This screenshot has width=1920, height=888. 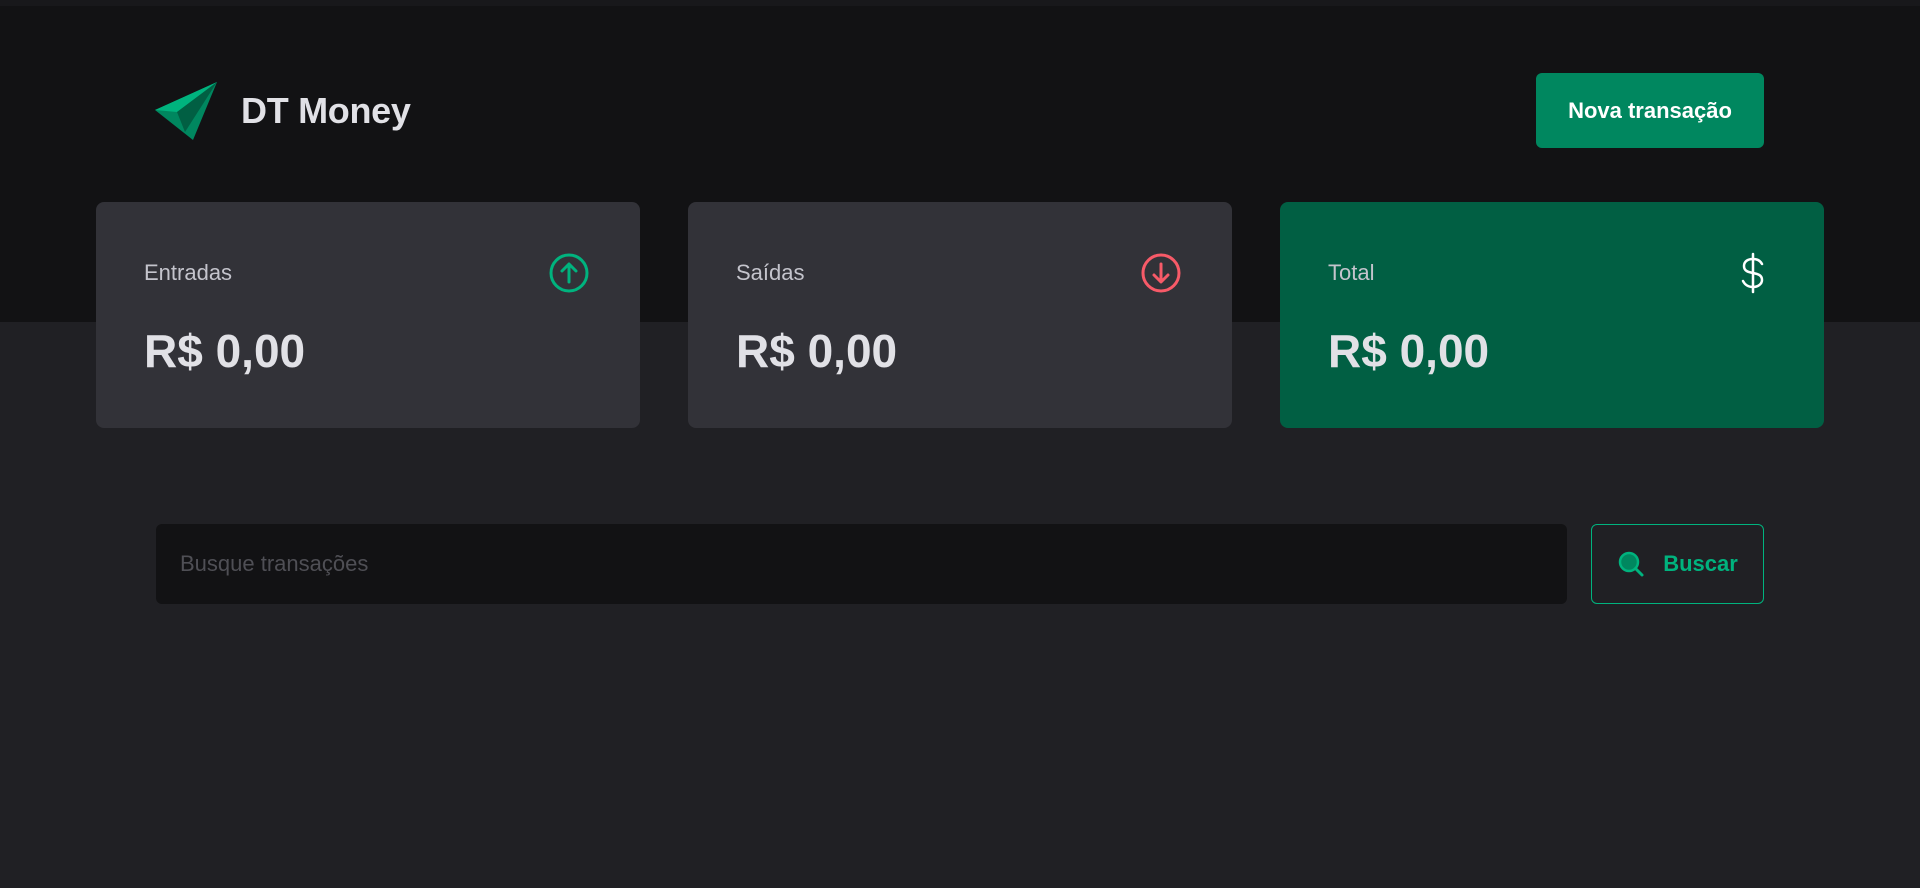 What do you see at coordinates (960, 315) in the screenshot?
I see `outcome-card: Saídas R$ 0,00` at bounding box center [960, 315].